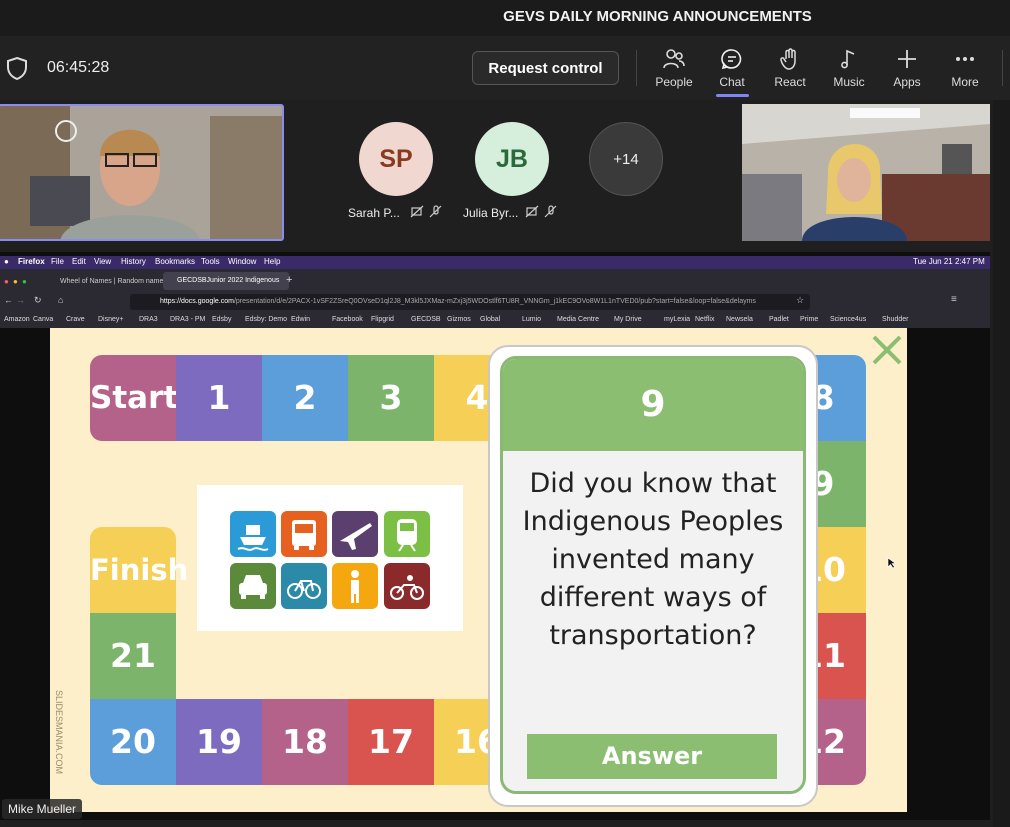  What do you see at coordinates (545, 68) in the screenshot?
I see `request-control-button: Request control` at bounding box center [545, 68].